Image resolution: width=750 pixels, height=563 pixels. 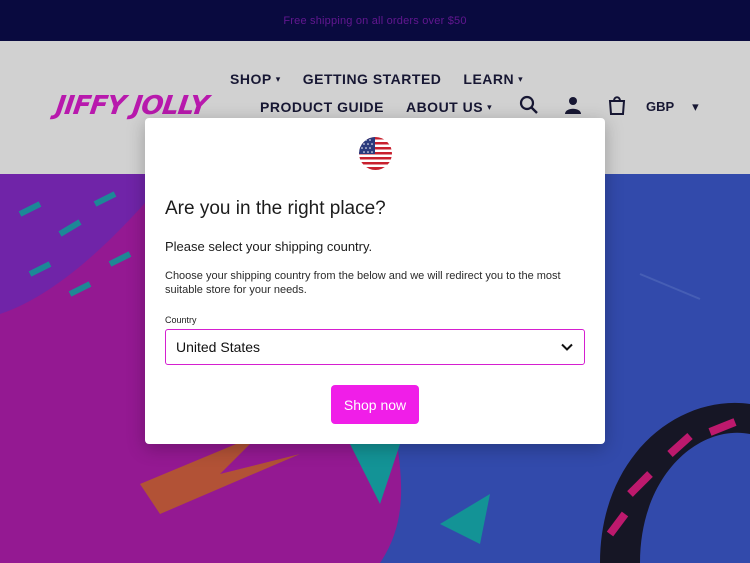 I want to click on us-flag-icon, so click(x=375, y=153).